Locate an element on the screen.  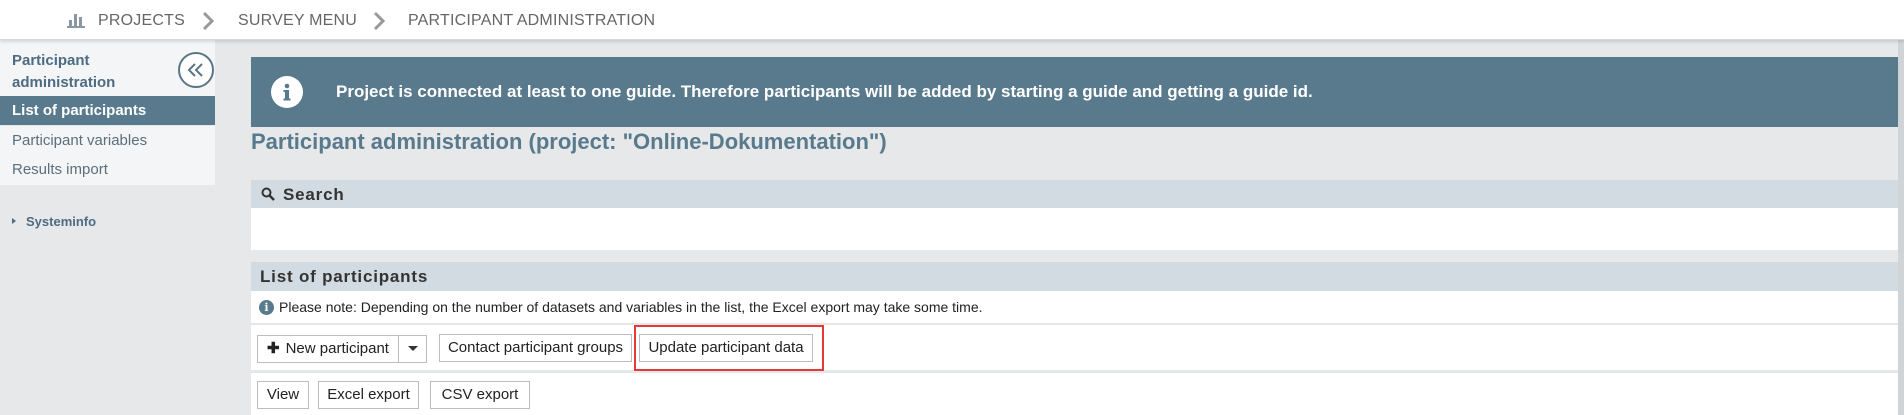
contact-participant-groups-button: Contact participant groups is located at coordinates (535, 348).